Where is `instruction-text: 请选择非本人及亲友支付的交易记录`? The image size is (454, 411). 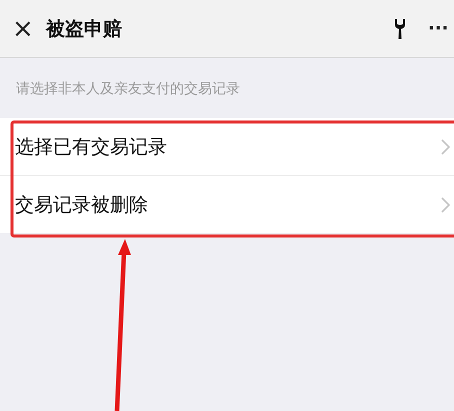 instruction-text: 请选择非本人及亲友支付的交易记录 is located at coordinates (128, 89).